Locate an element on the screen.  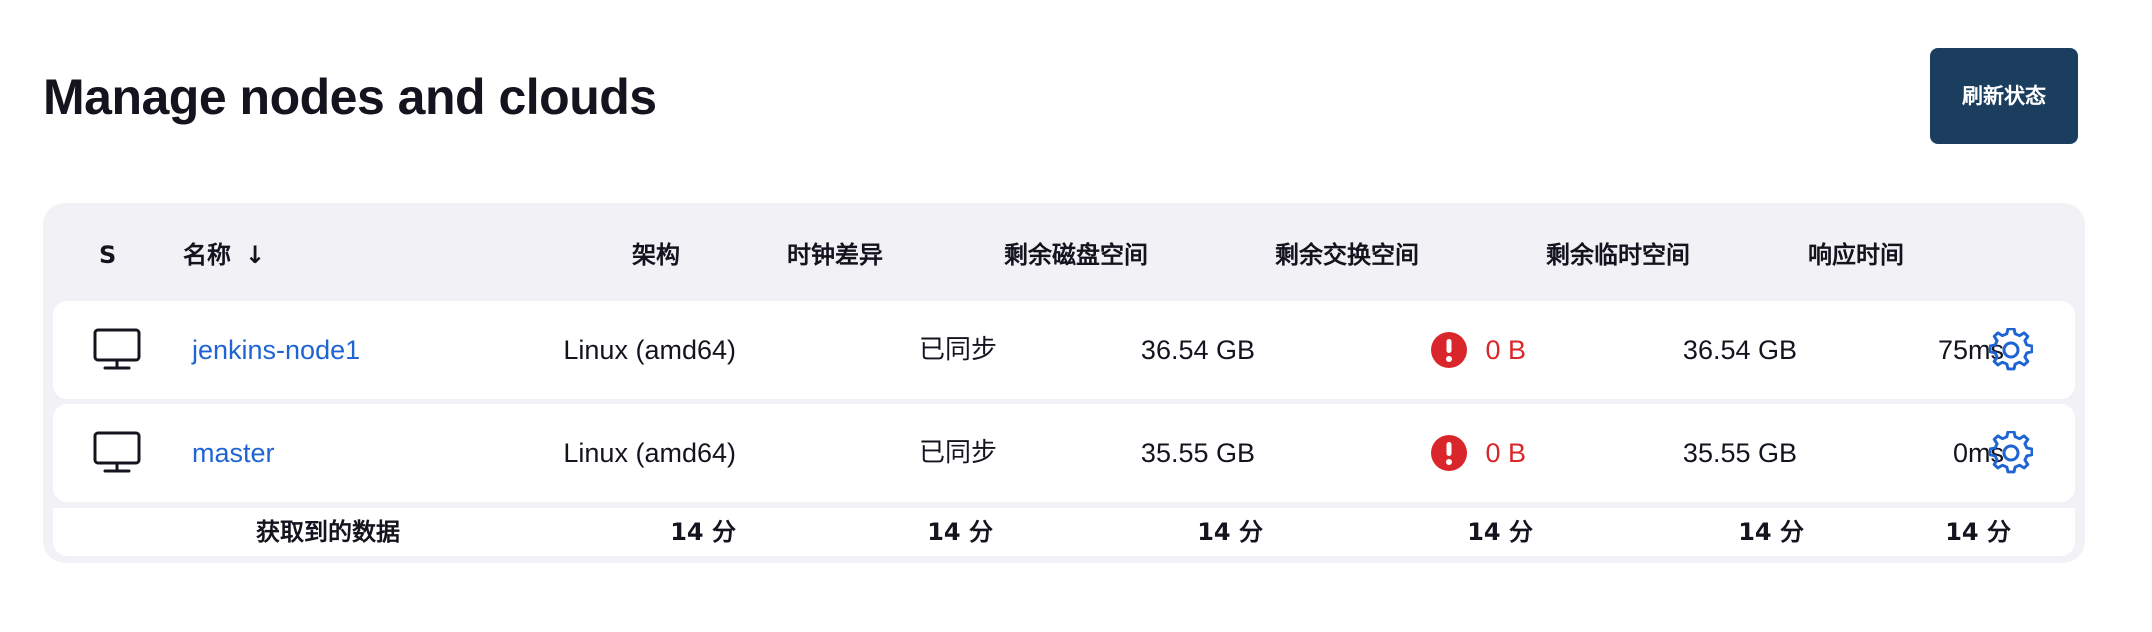
column-header-status: S is located at coordinates (107, 255).